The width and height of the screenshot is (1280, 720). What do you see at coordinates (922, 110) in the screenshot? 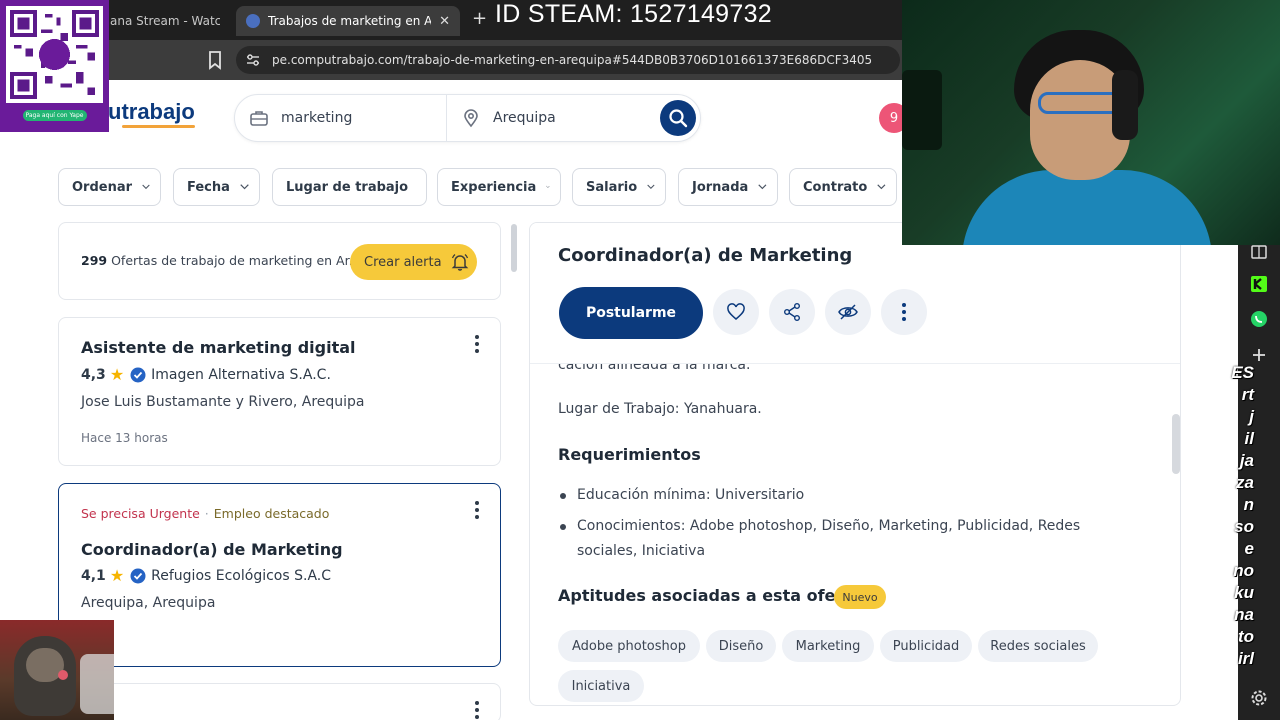
I see `webcam-microphone` at bounding box center [922, 110].